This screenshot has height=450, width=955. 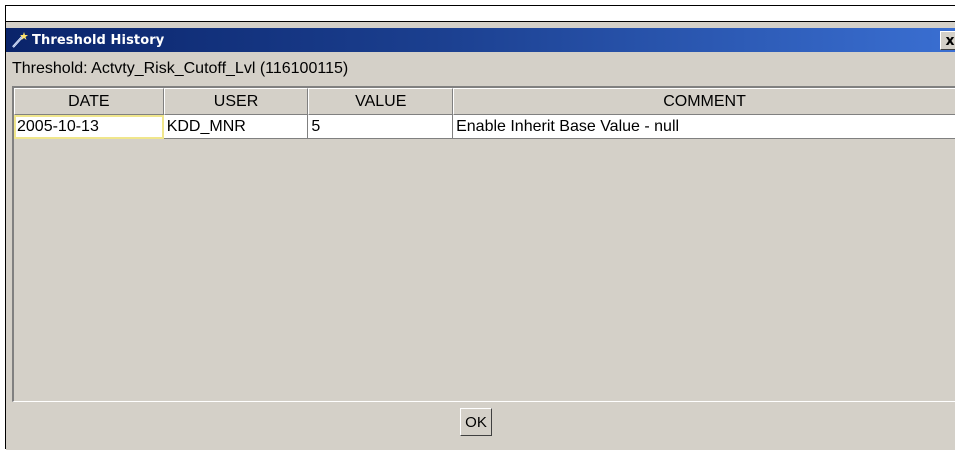 I want to click on title-bar: Threshold History x, so click(x=480, y=40).